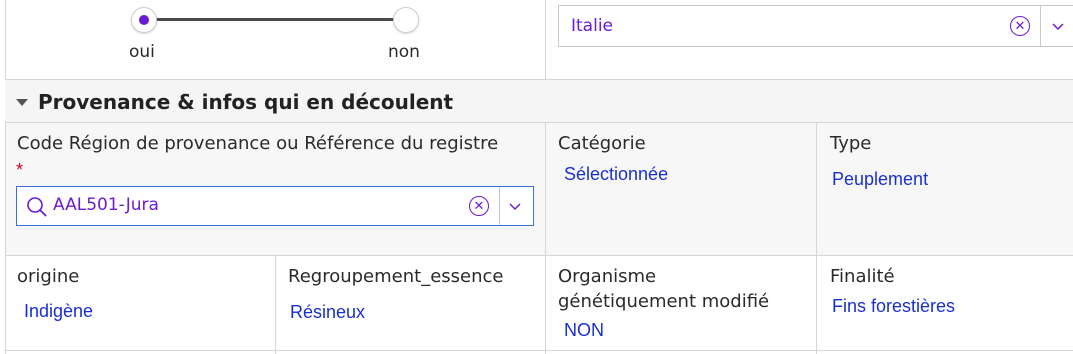 This screenshot has height=354, width=1073. What do you see at coordinates (275, 206) in the screenshot?
I see `region-code-input: AAL501-Jura ✕` at bounding box center [275, 206].